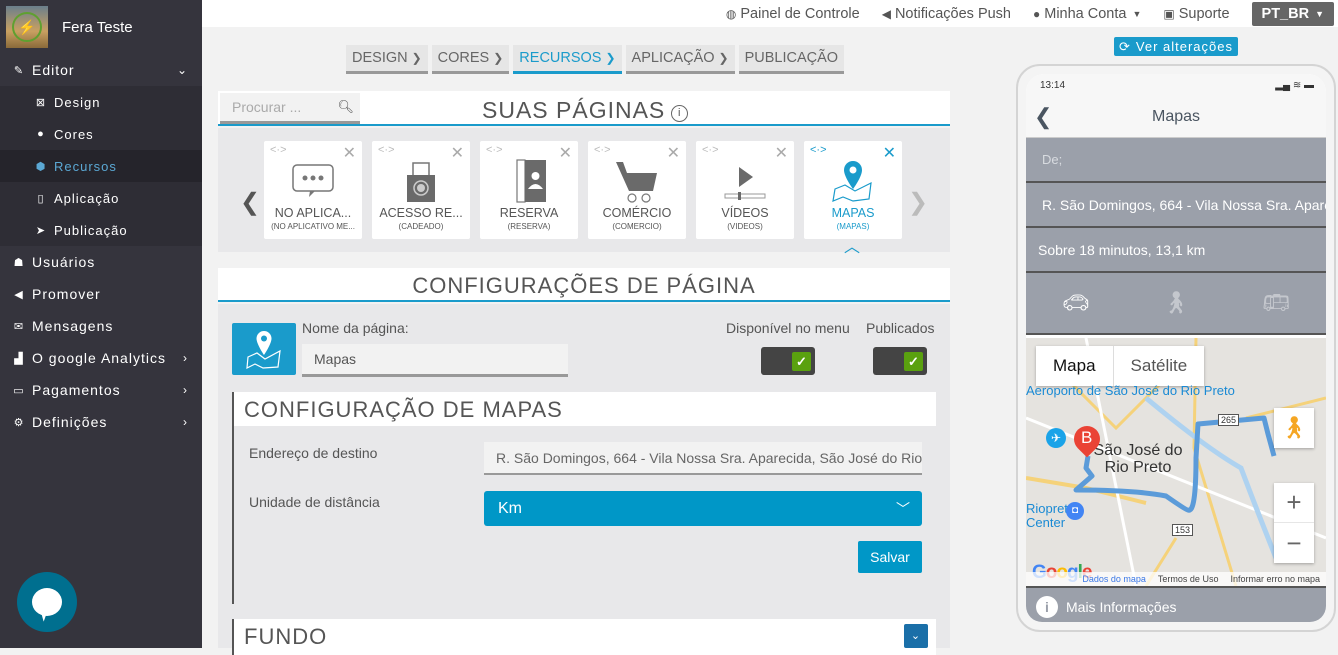 Image resolution: width=1338 pixels, height=655 pixels. I want to click on sidebar-item-definicoes: ⚙ Definições ›, so click(101, 422).